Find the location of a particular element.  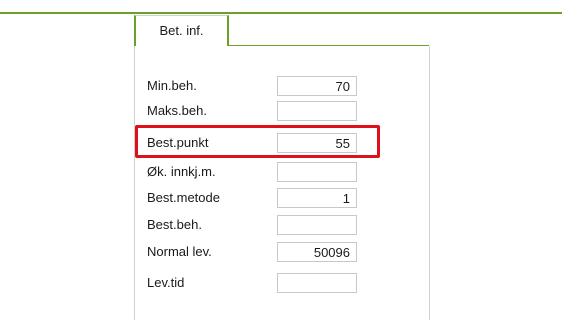

ok-innkj-m-input is located at coordinates (317, 172).